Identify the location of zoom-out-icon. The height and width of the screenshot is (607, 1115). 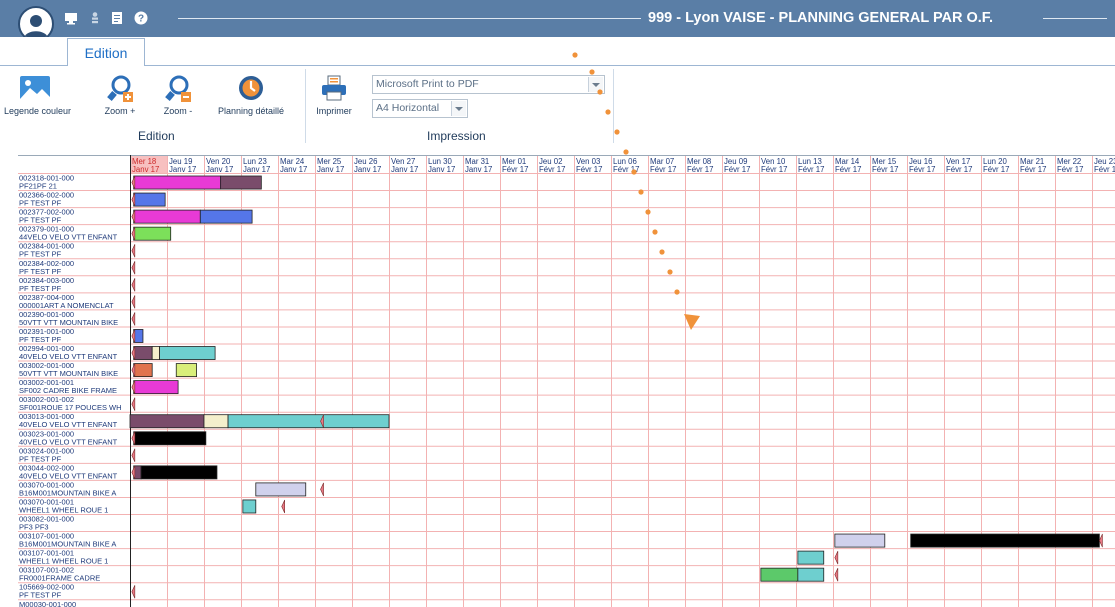
(178, 89).